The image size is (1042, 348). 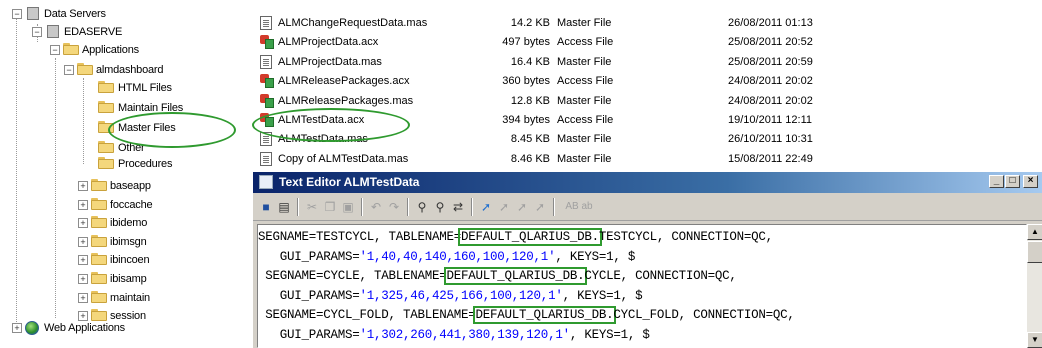 I want to click on replace-icon: ⇄, so click(x=458, y=207).